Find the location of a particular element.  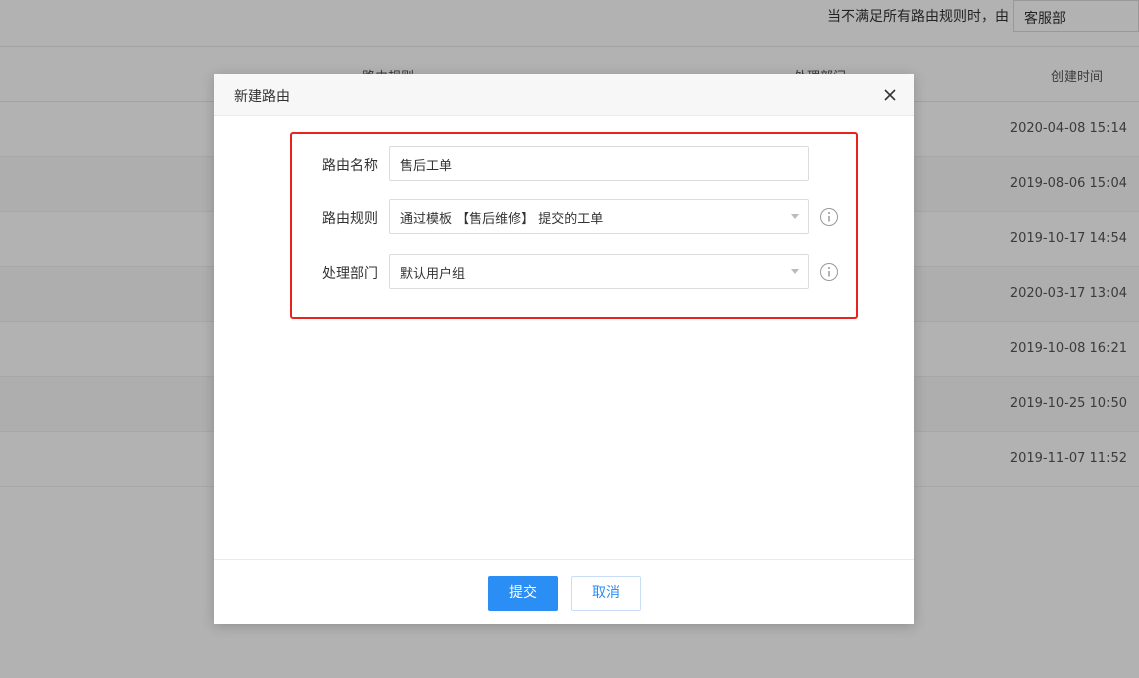

close-button is located at coordinates (890, 95).